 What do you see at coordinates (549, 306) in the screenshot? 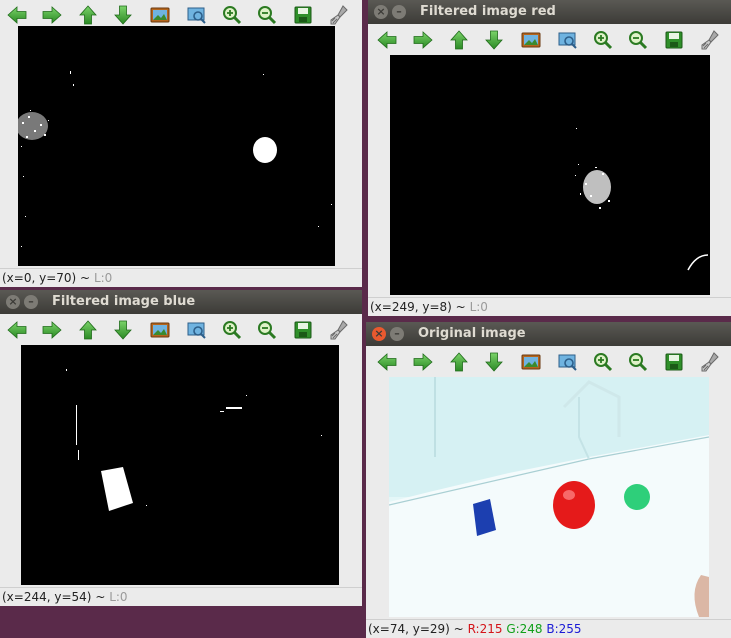
I see `status-bar: (x=249, y=8) ~ L:0` at bounding box center [549, 306].